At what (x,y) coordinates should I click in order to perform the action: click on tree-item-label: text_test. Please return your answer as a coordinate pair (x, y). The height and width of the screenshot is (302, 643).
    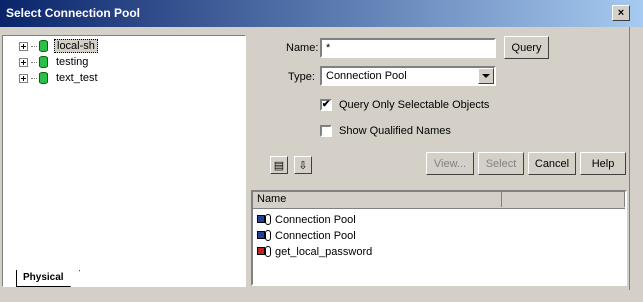
    Looking at the image, I should click on (77, 78).